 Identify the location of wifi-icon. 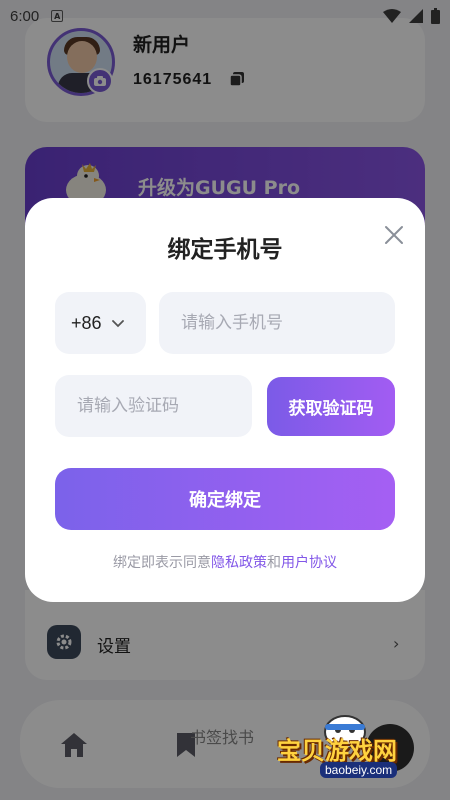
(392, 16).